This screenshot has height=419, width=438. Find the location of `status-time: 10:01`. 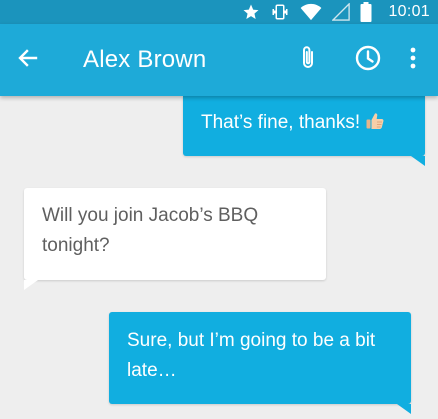

status-time: 10:01 is located at coordinates (409, 11).